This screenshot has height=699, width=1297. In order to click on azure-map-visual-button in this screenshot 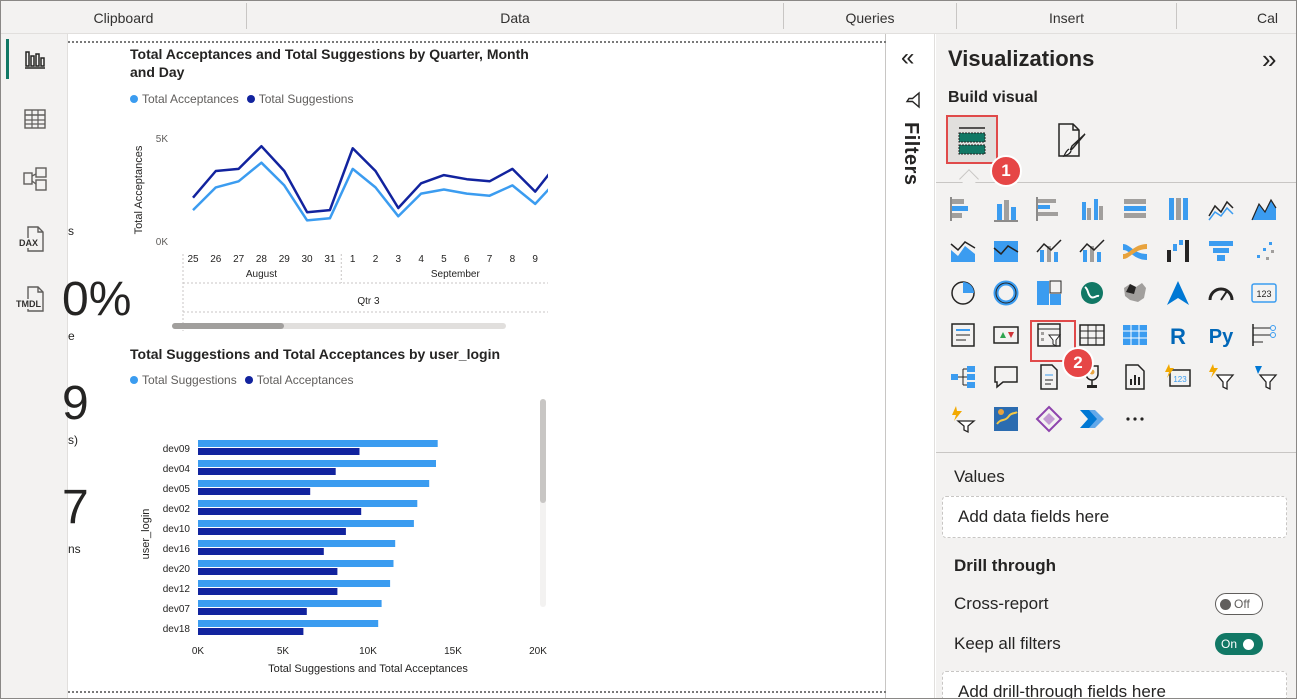, I will do `click(1178, 293)`.